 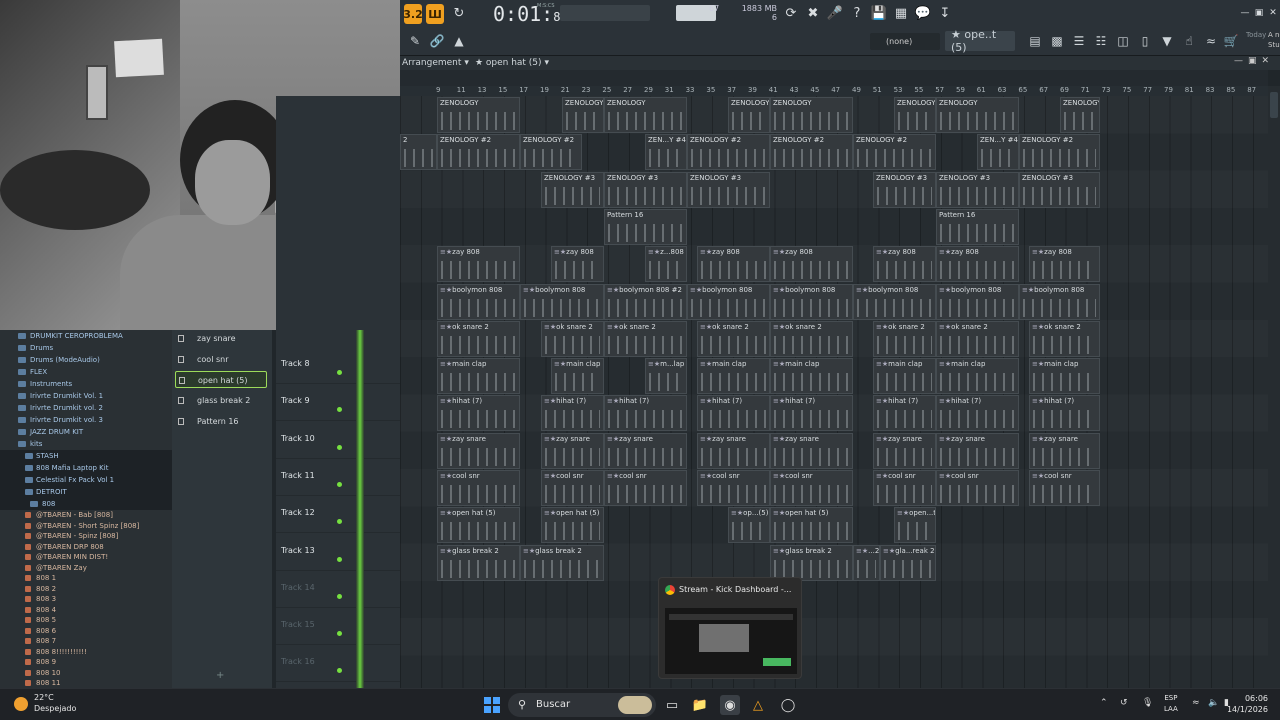 What do you see at coordinates (834, 78) in the screenshot?
I see `horizontal-scrollbar` at bounding box center [834, 78].